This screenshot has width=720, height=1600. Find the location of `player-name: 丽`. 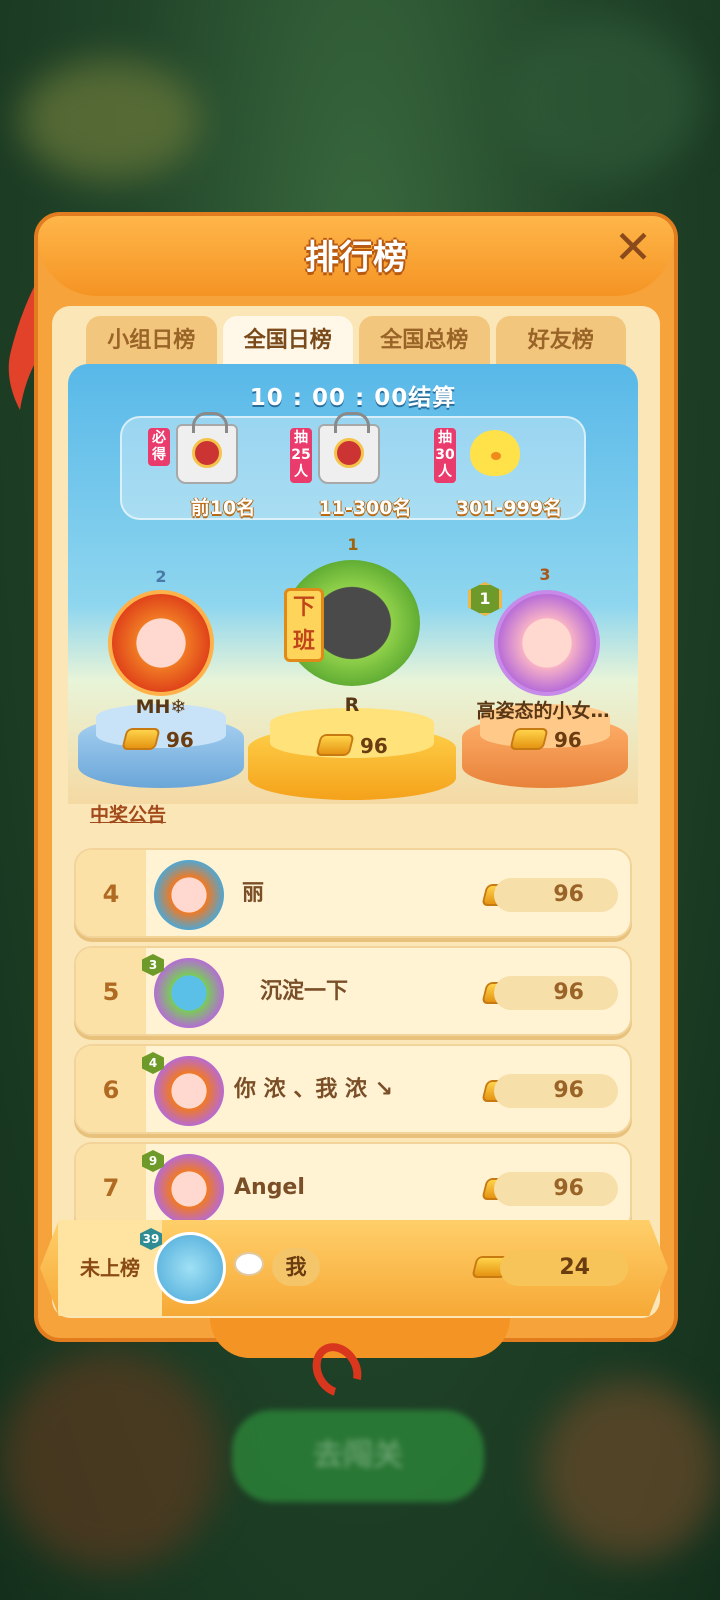

player-name: 丽 is located at coordinates (253, 893).